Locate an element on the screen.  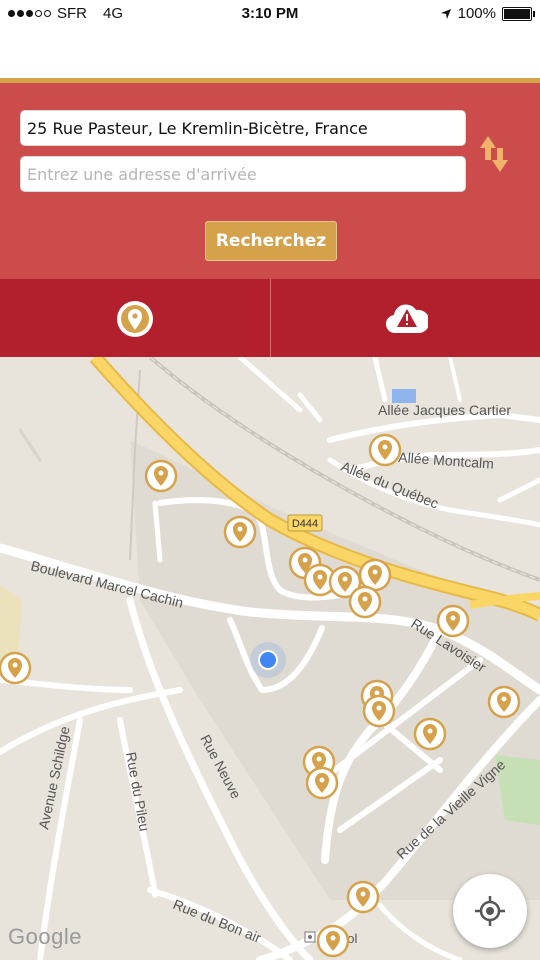
battery-percent: 100% is located at coordinates (476, 13).